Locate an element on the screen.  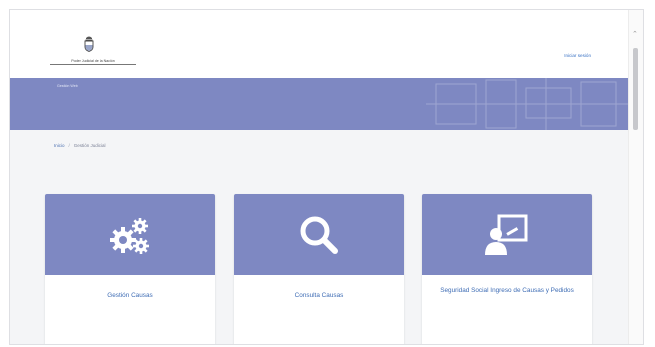
card-label: Consulta Causas is located at coordinates (319, 295).